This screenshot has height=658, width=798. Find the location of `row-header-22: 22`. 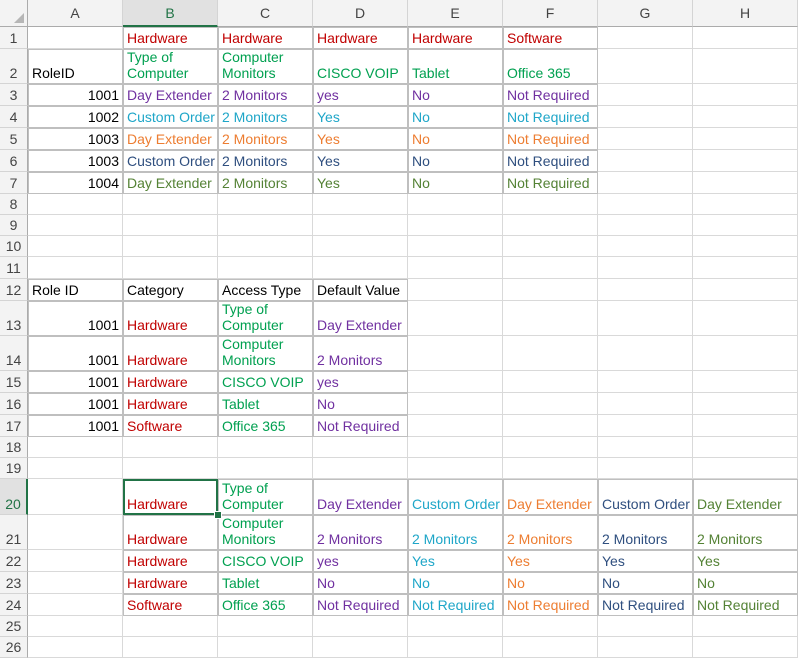

row-header-22: 22 is located at coordinates (14, 561).